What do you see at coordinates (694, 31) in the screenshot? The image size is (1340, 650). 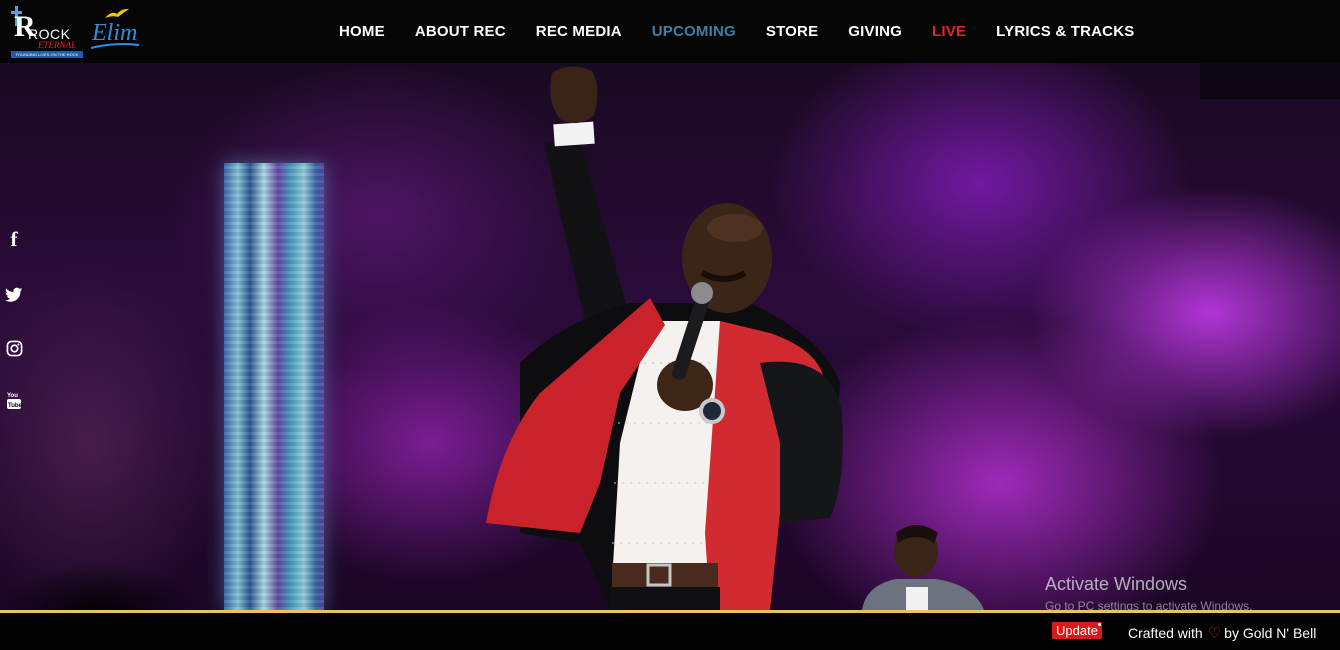 I see `nav-upcoming: UPCOMING` at bounding box center [694, 31].